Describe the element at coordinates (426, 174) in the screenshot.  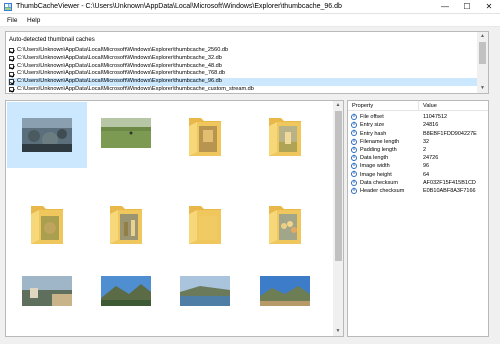
I see `property-value: 64` at that location.